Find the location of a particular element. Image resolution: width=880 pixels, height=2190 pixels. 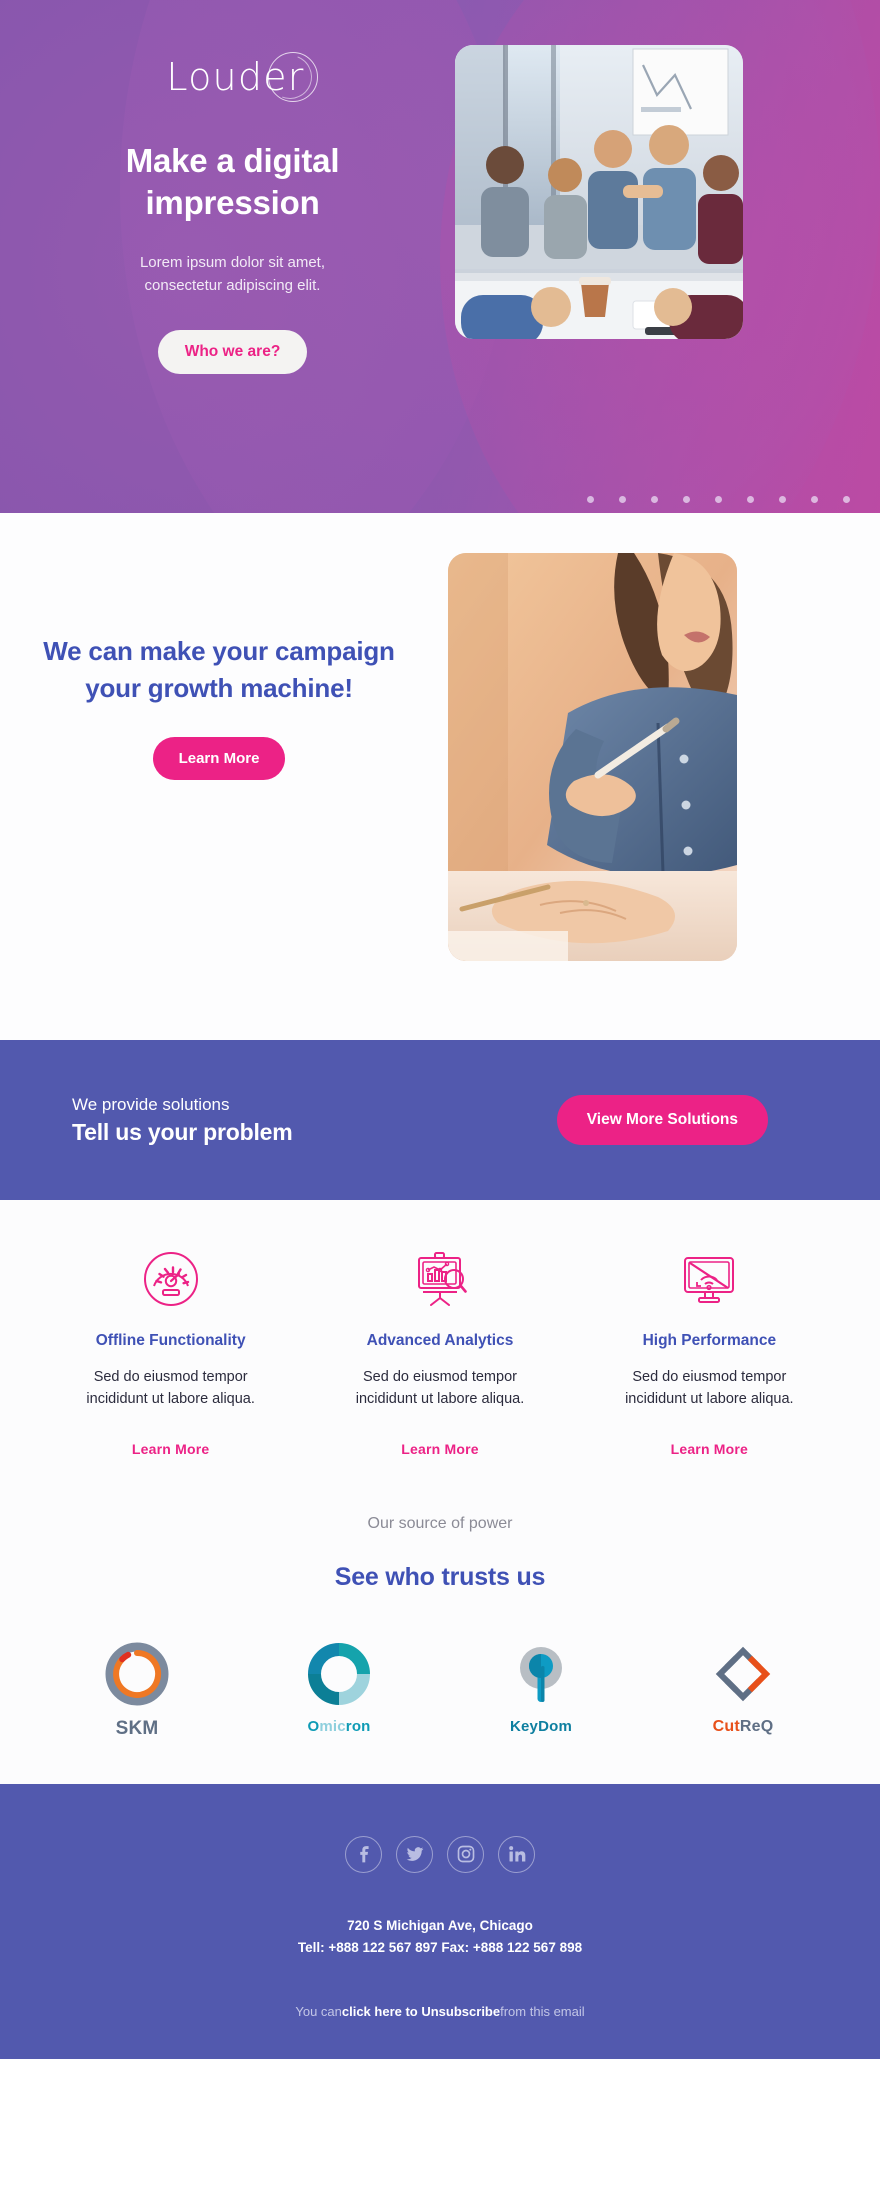

brand-name: Omicron is located at coordinates (338, 1726).